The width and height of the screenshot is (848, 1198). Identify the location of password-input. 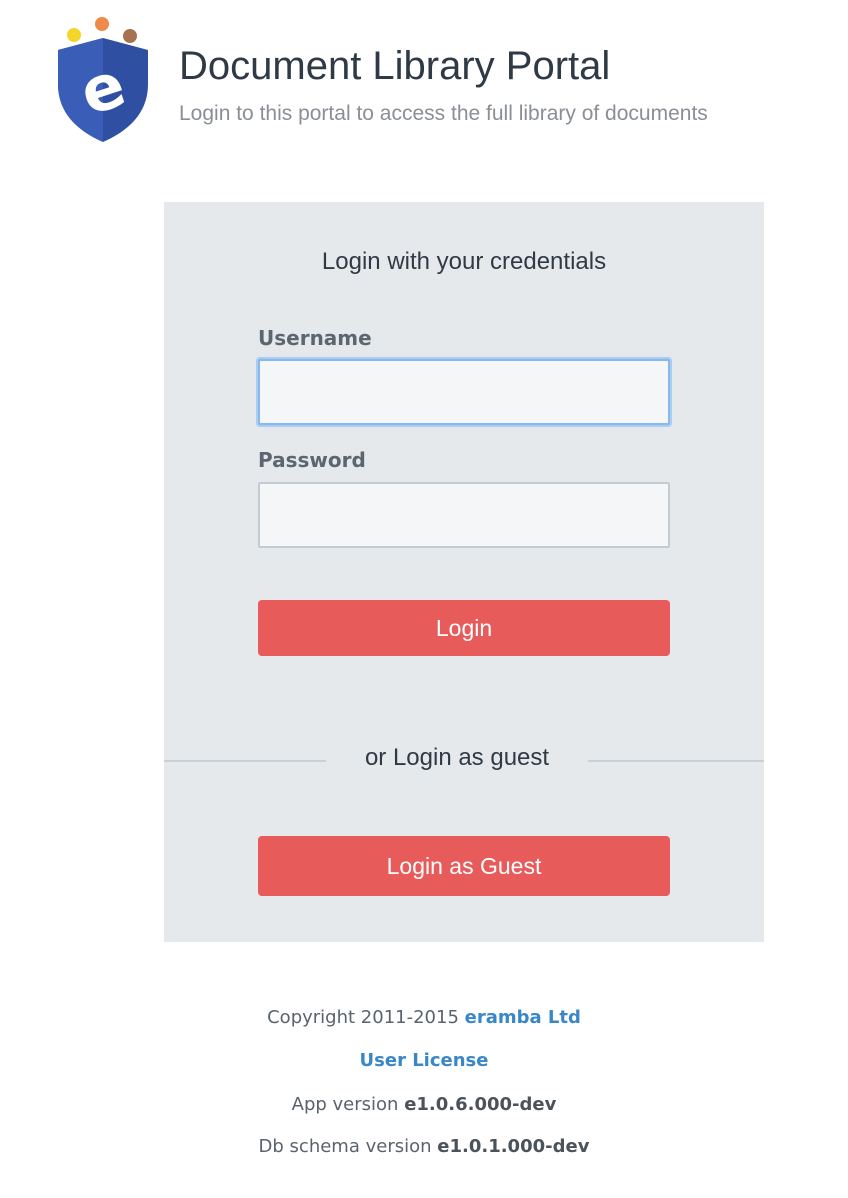
(464, 515).